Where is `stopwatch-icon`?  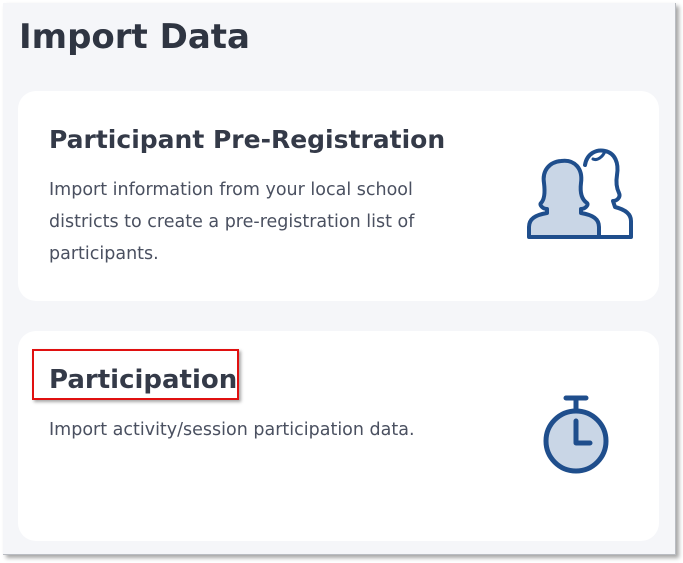
stopwatch-icon is located at coordinates (576, 434).